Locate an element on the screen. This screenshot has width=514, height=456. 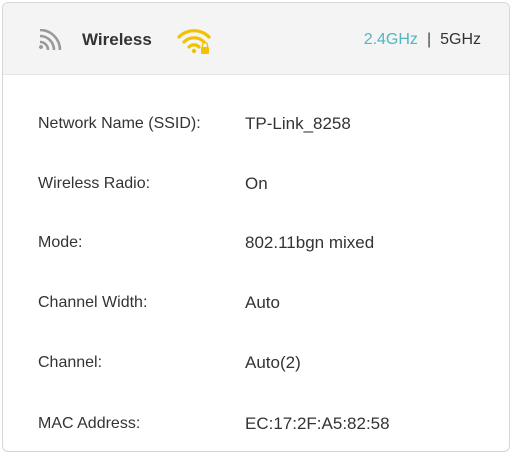
detail-label: MAC Address: is located at coordinates (89, 423).